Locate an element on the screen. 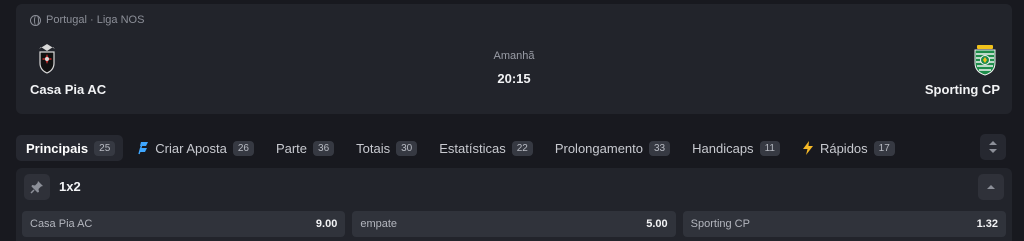 The width and height of the screenshot is (1024, 241). tab-criar-aposta: Criar Aposta 26 is located at coordinates (195, 148).